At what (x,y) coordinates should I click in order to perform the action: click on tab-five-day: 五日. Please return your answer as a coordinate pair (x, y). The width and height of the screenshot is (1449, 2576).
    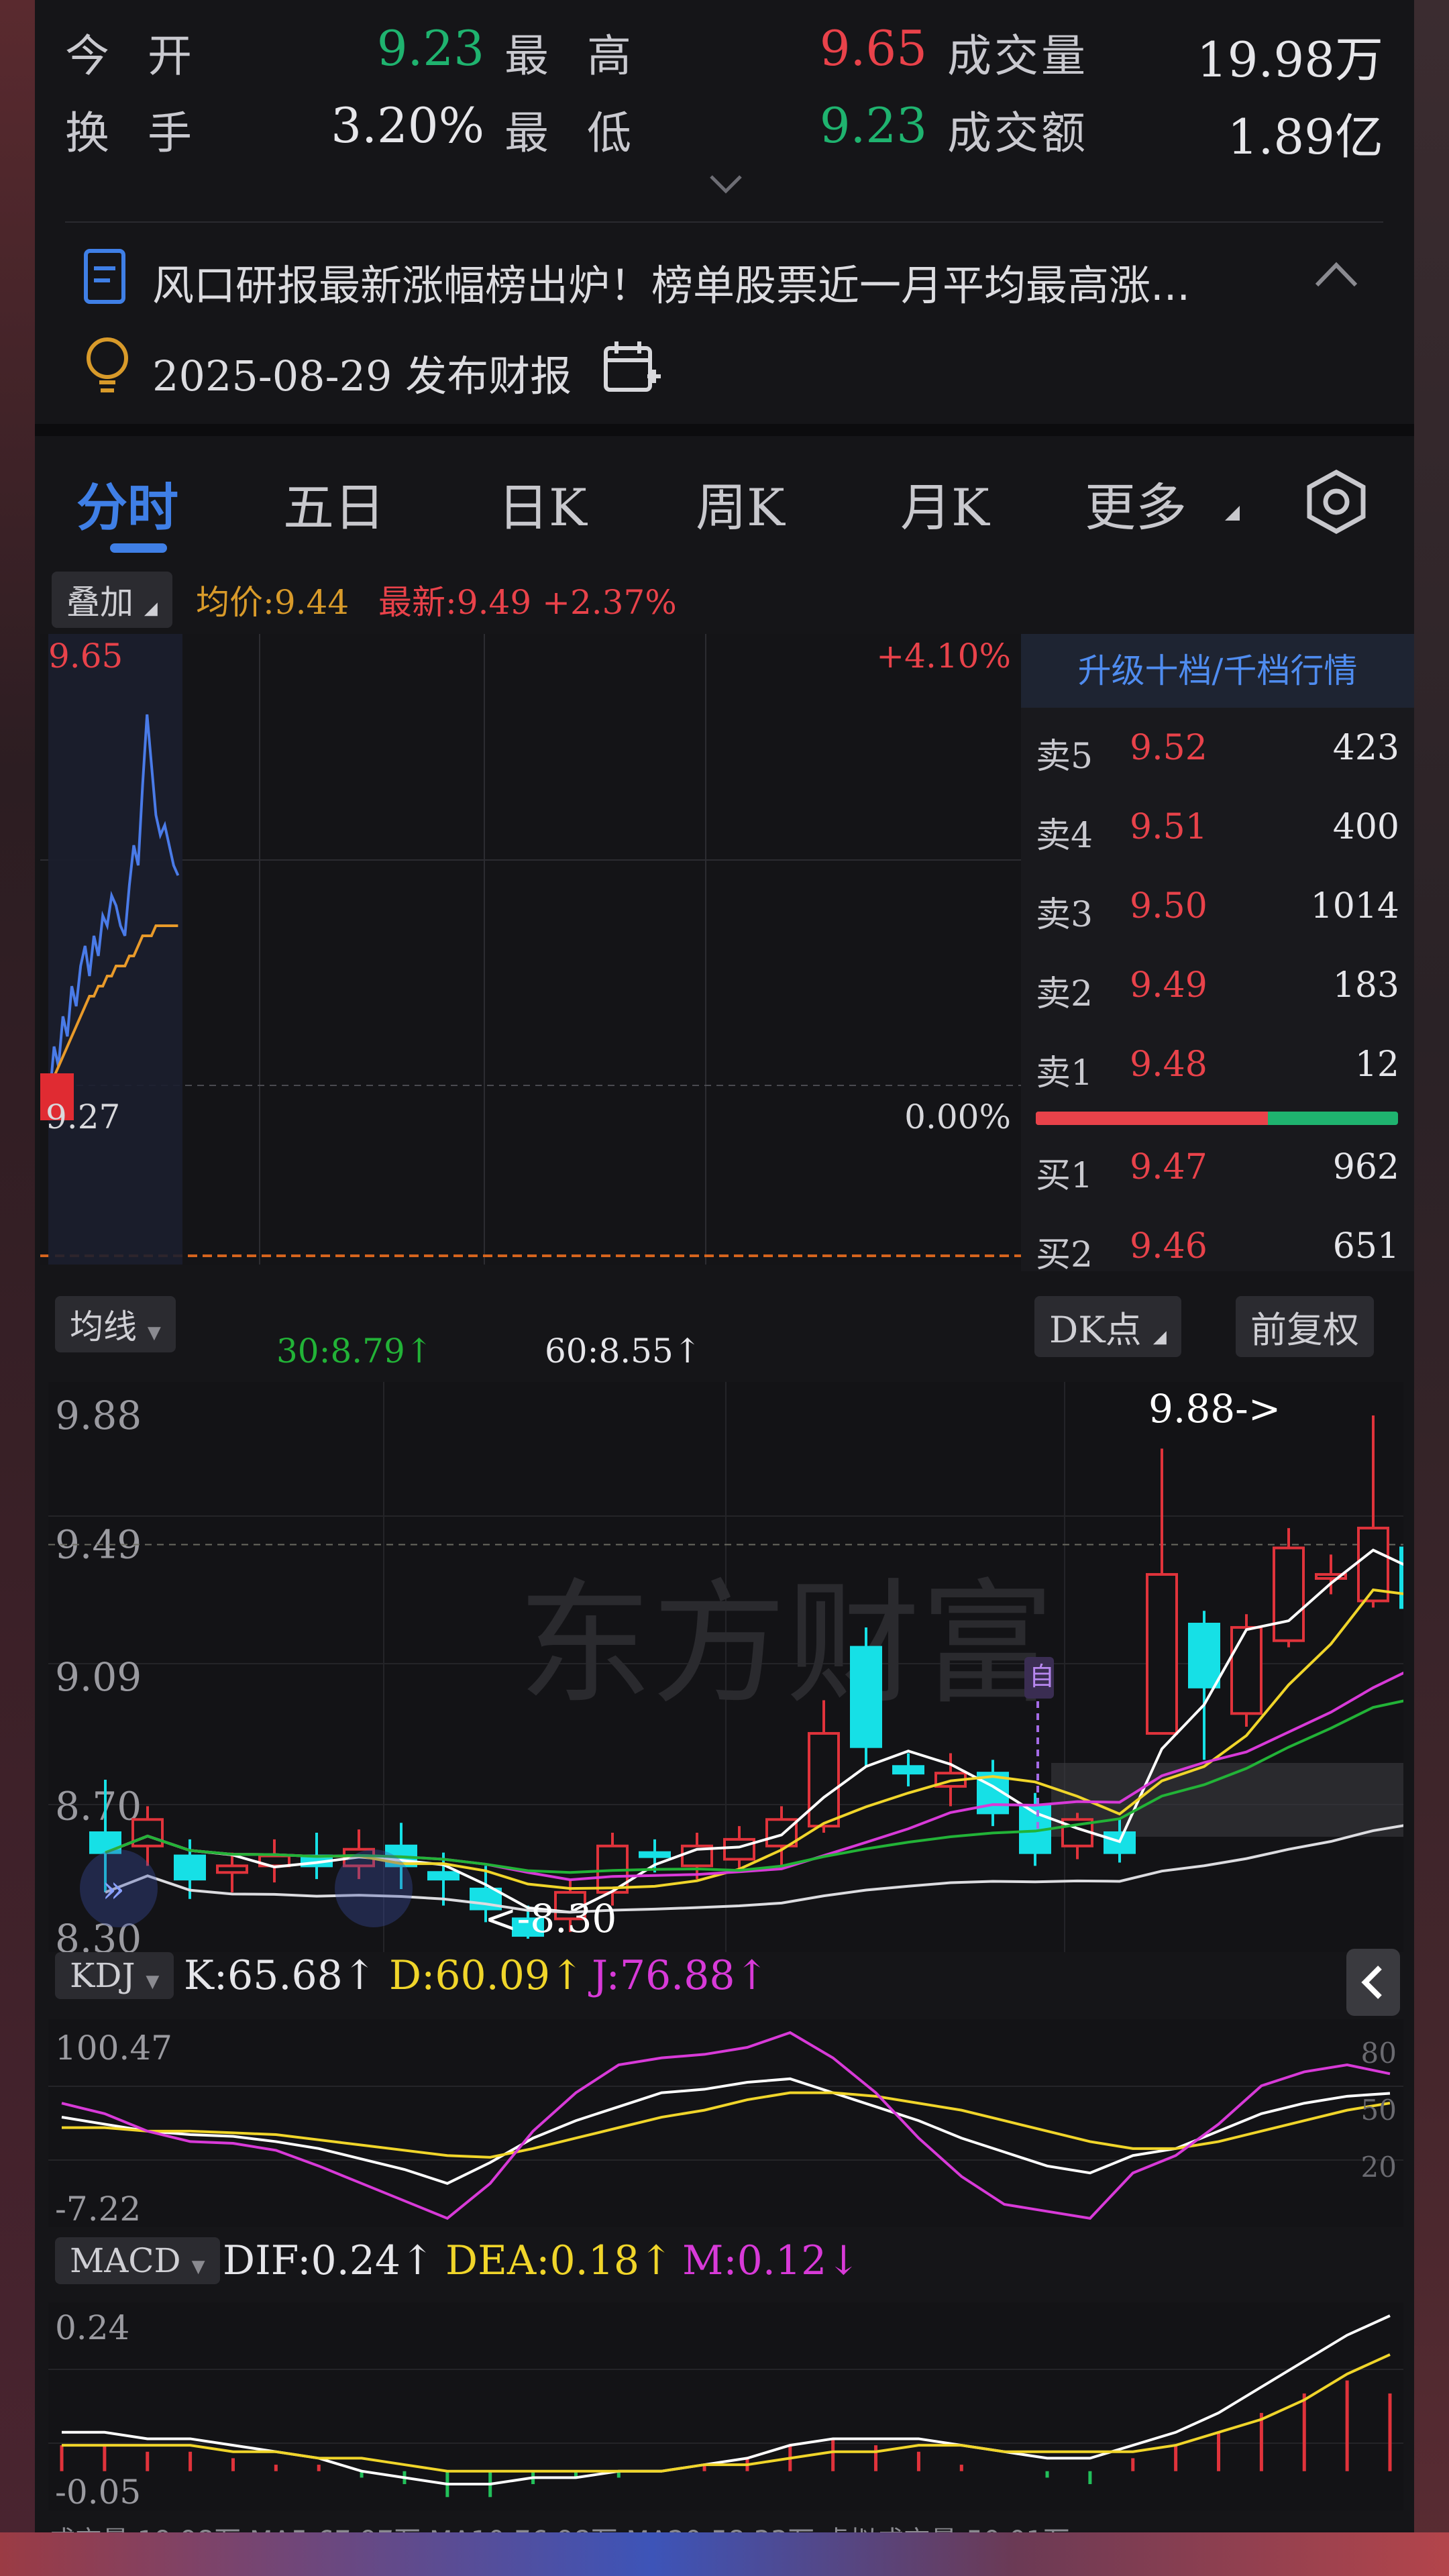
    Looking at the image, I should click on (334, 503).